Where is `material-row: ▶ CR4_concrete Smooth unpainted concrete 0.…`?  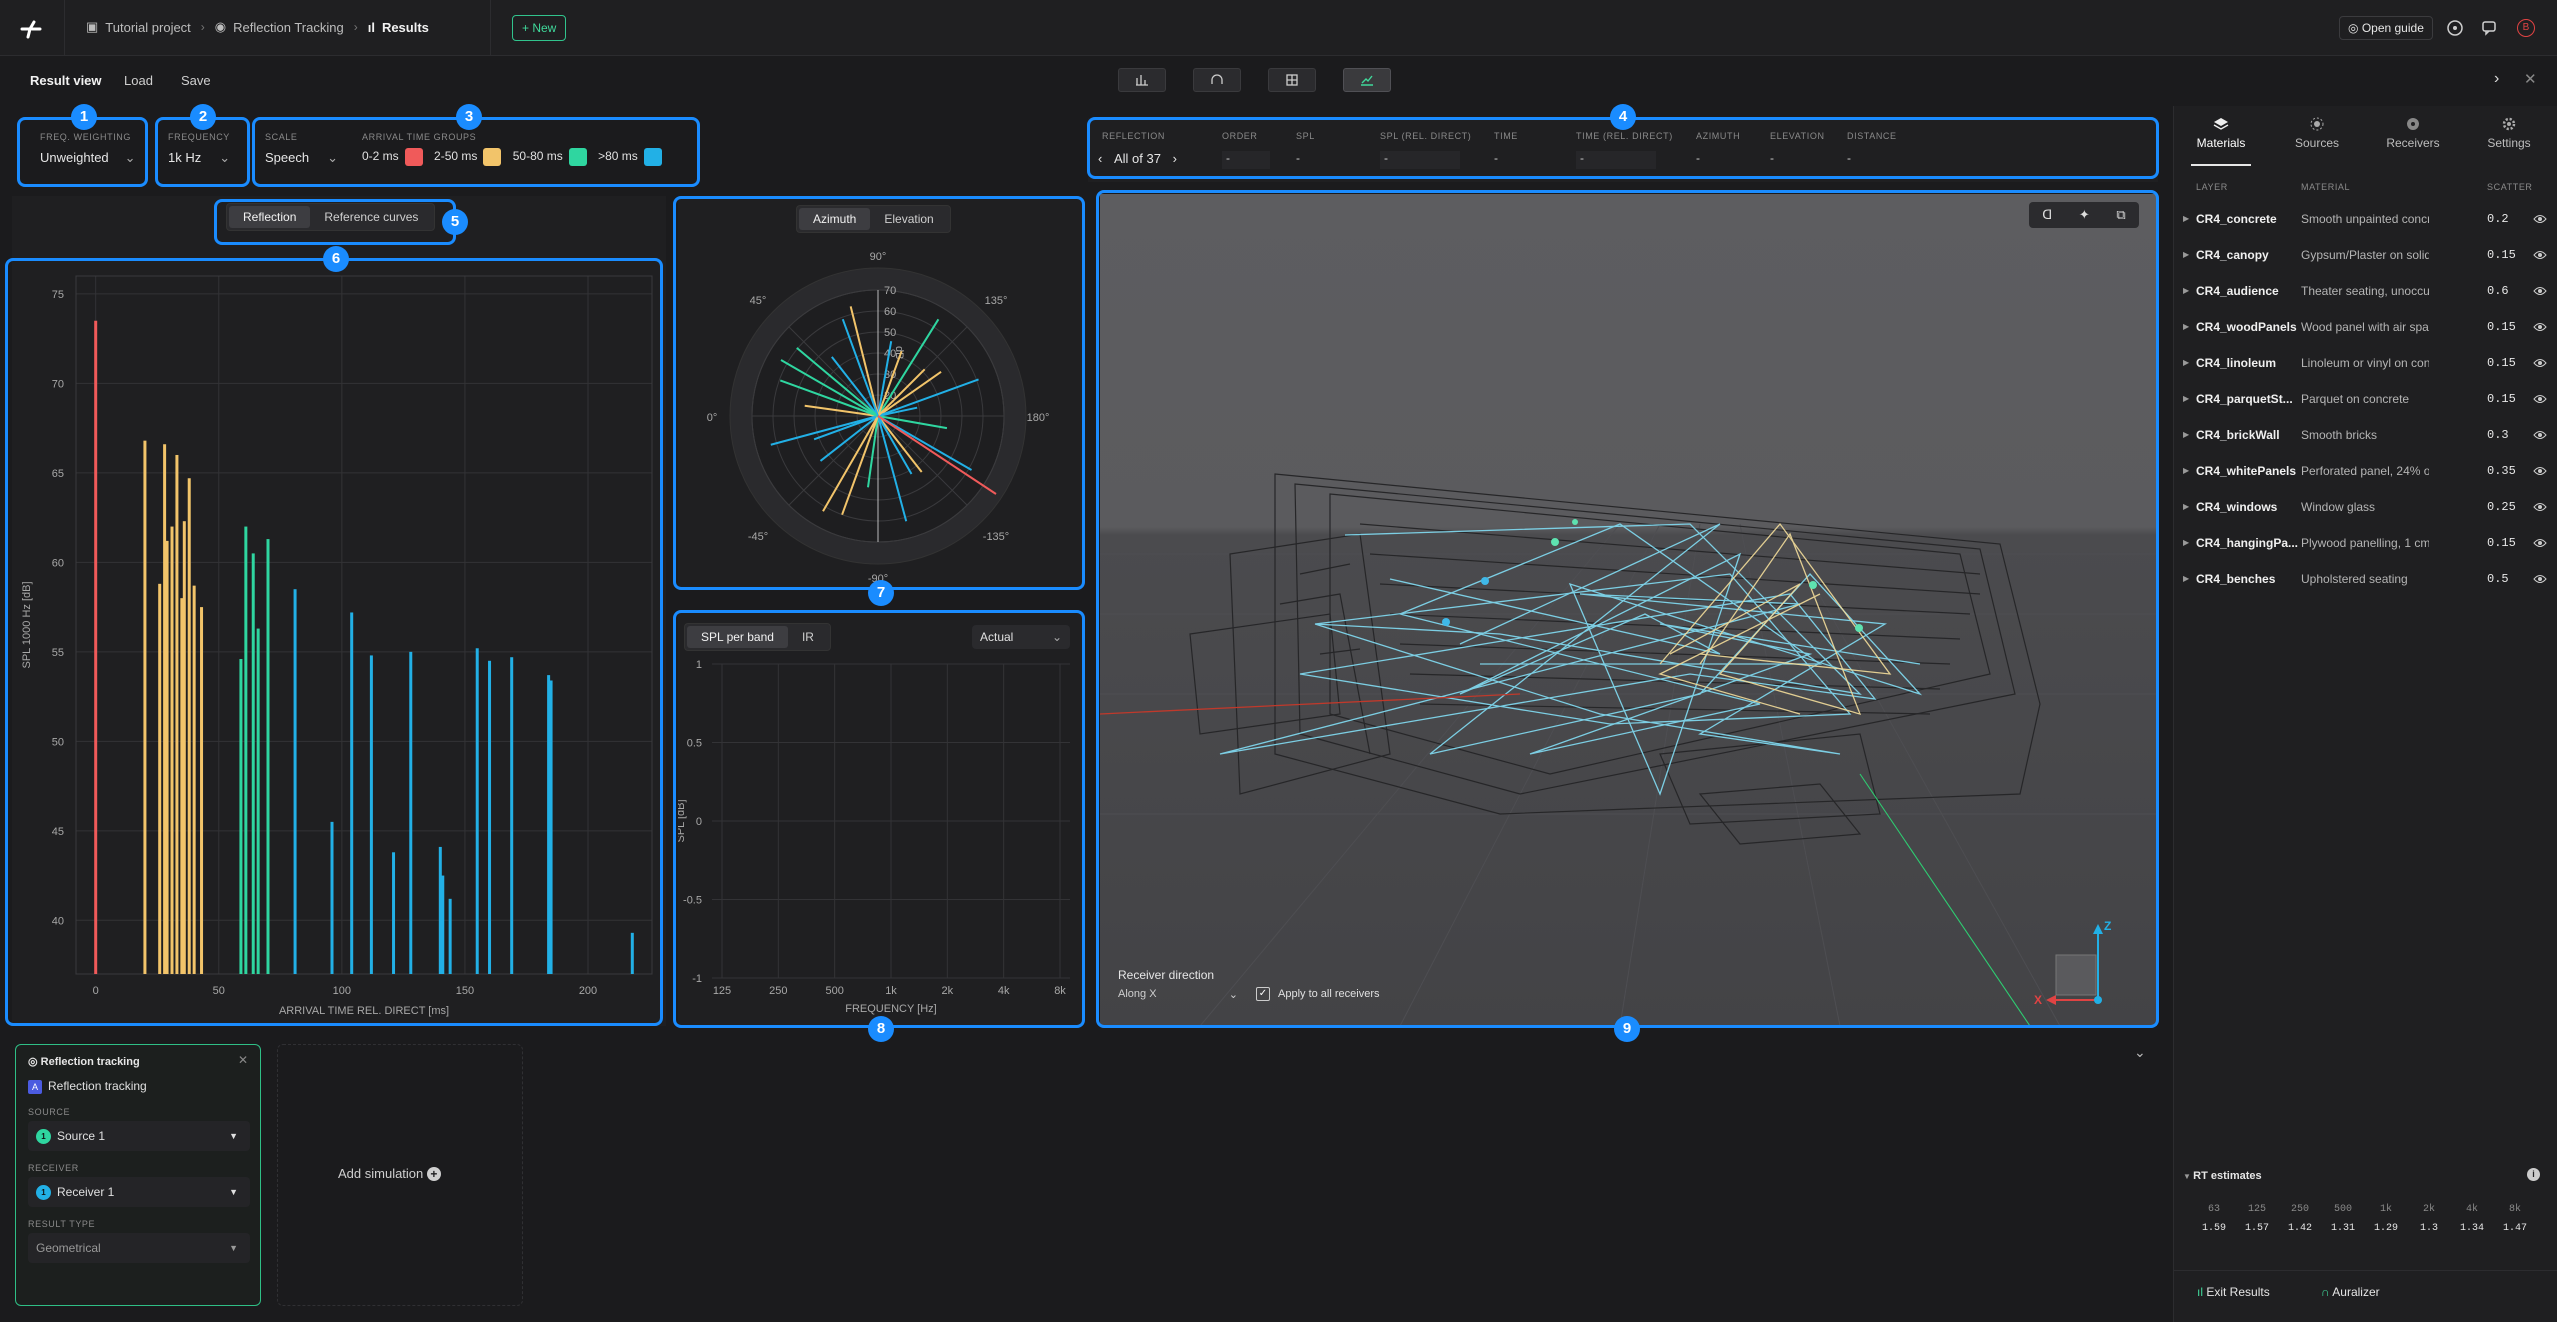
material-row: ▶ CR4_concrete Smooth unpainted concrete 0.… is located at coordinates (2365, 222).